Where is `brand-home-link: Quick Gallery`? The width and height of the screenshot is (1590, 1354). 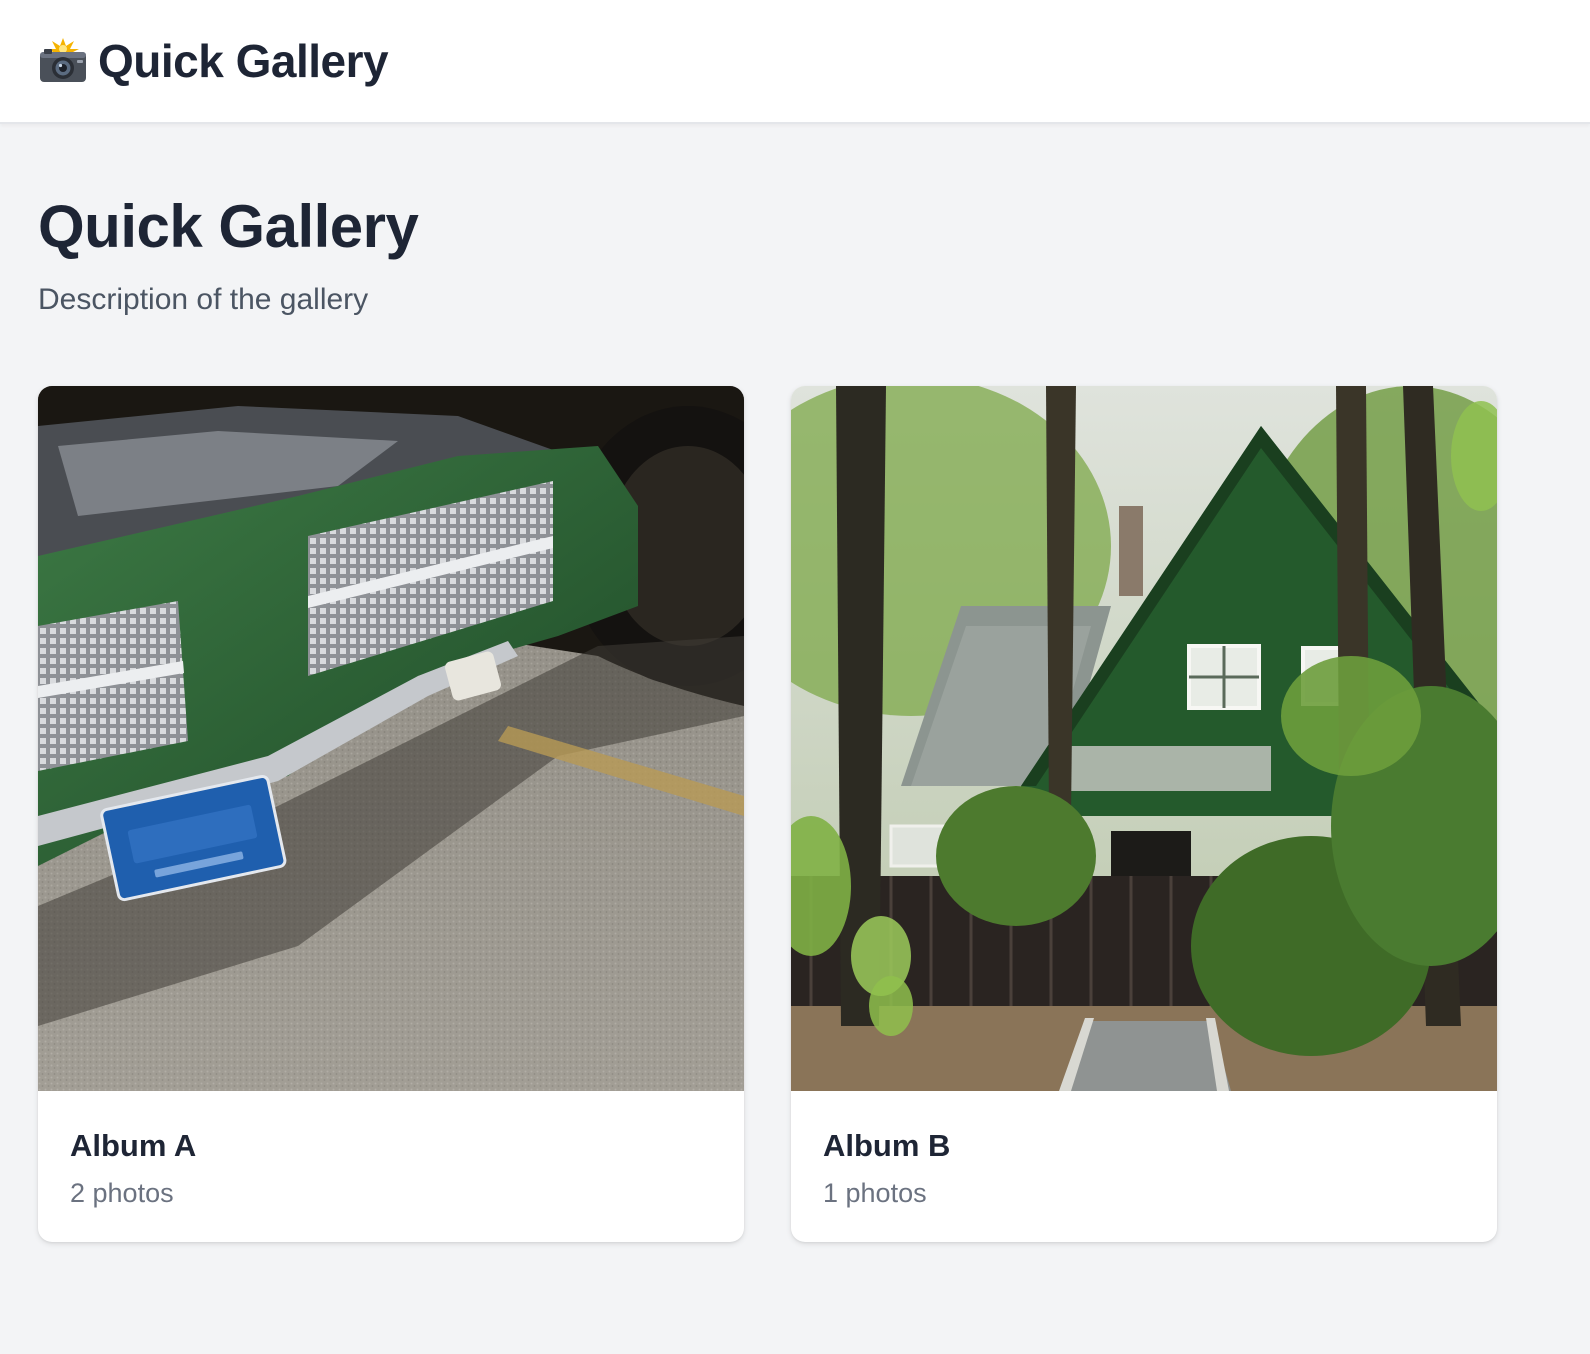 brand-home-link: Quick Gallery is located at coordinates (213, 61).